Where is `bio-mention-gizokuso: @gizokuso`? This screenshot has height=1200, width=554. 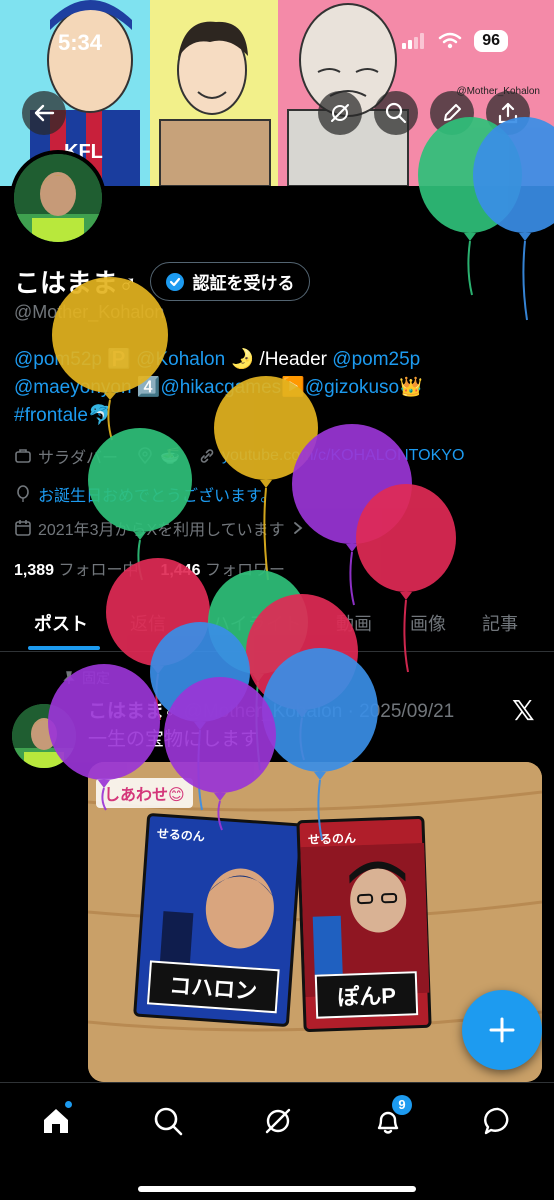 bio-mention-gizokuso: @gizokuso is located at coordinates (352, 387).